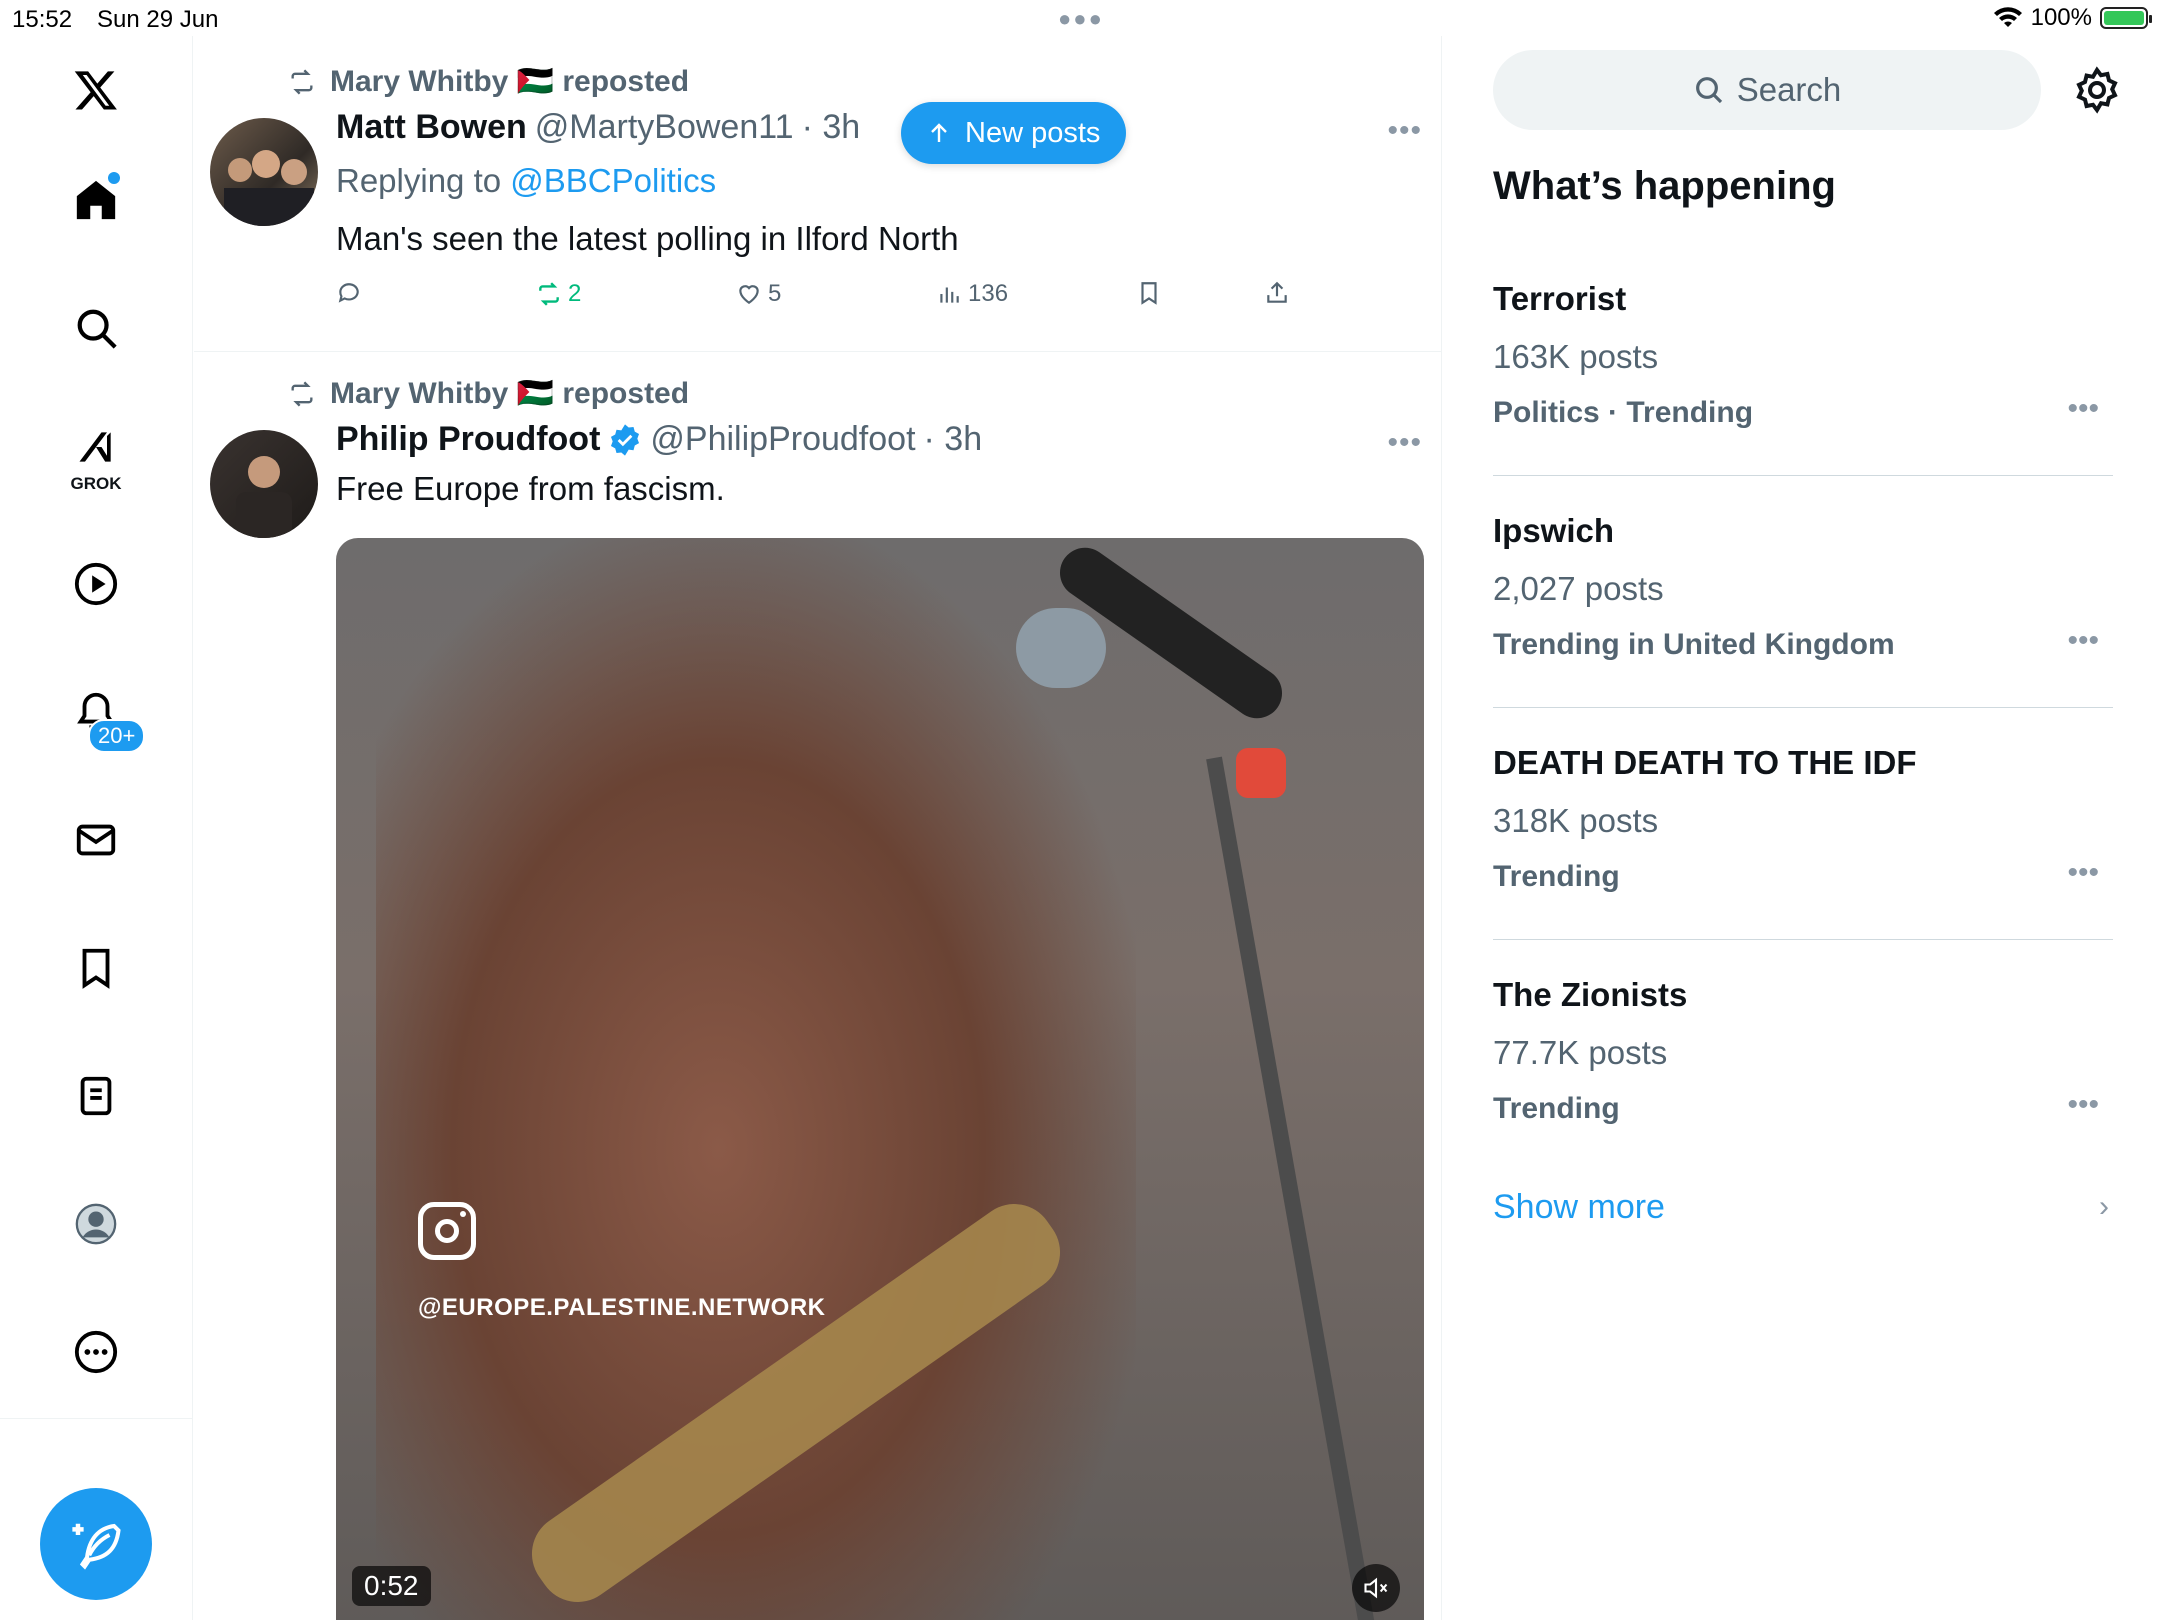  I want to click on author-row: Matt Bowen @MartyBowen11 · 3h, so click(598, 127).